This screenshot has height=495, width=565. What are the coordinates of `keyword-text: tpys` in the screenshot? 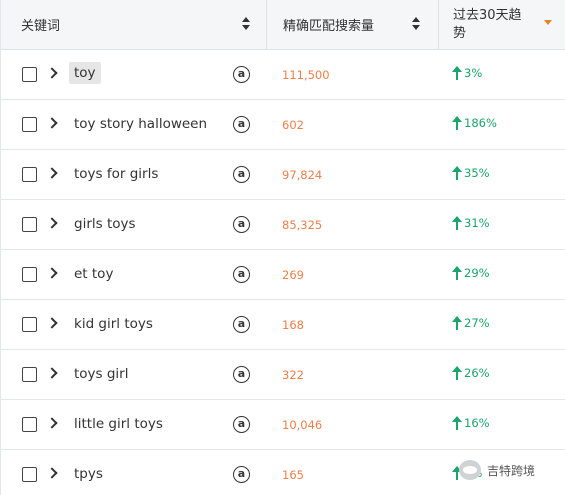 It's located at (88, 474).